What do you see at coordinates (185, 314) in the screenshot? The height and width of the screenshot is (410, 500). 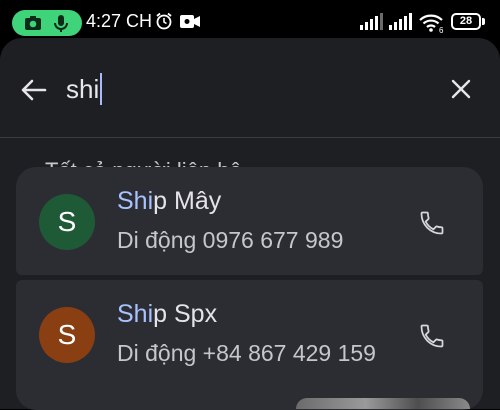 I see `name-rest: p Spx` at bounding box center [185, 314].